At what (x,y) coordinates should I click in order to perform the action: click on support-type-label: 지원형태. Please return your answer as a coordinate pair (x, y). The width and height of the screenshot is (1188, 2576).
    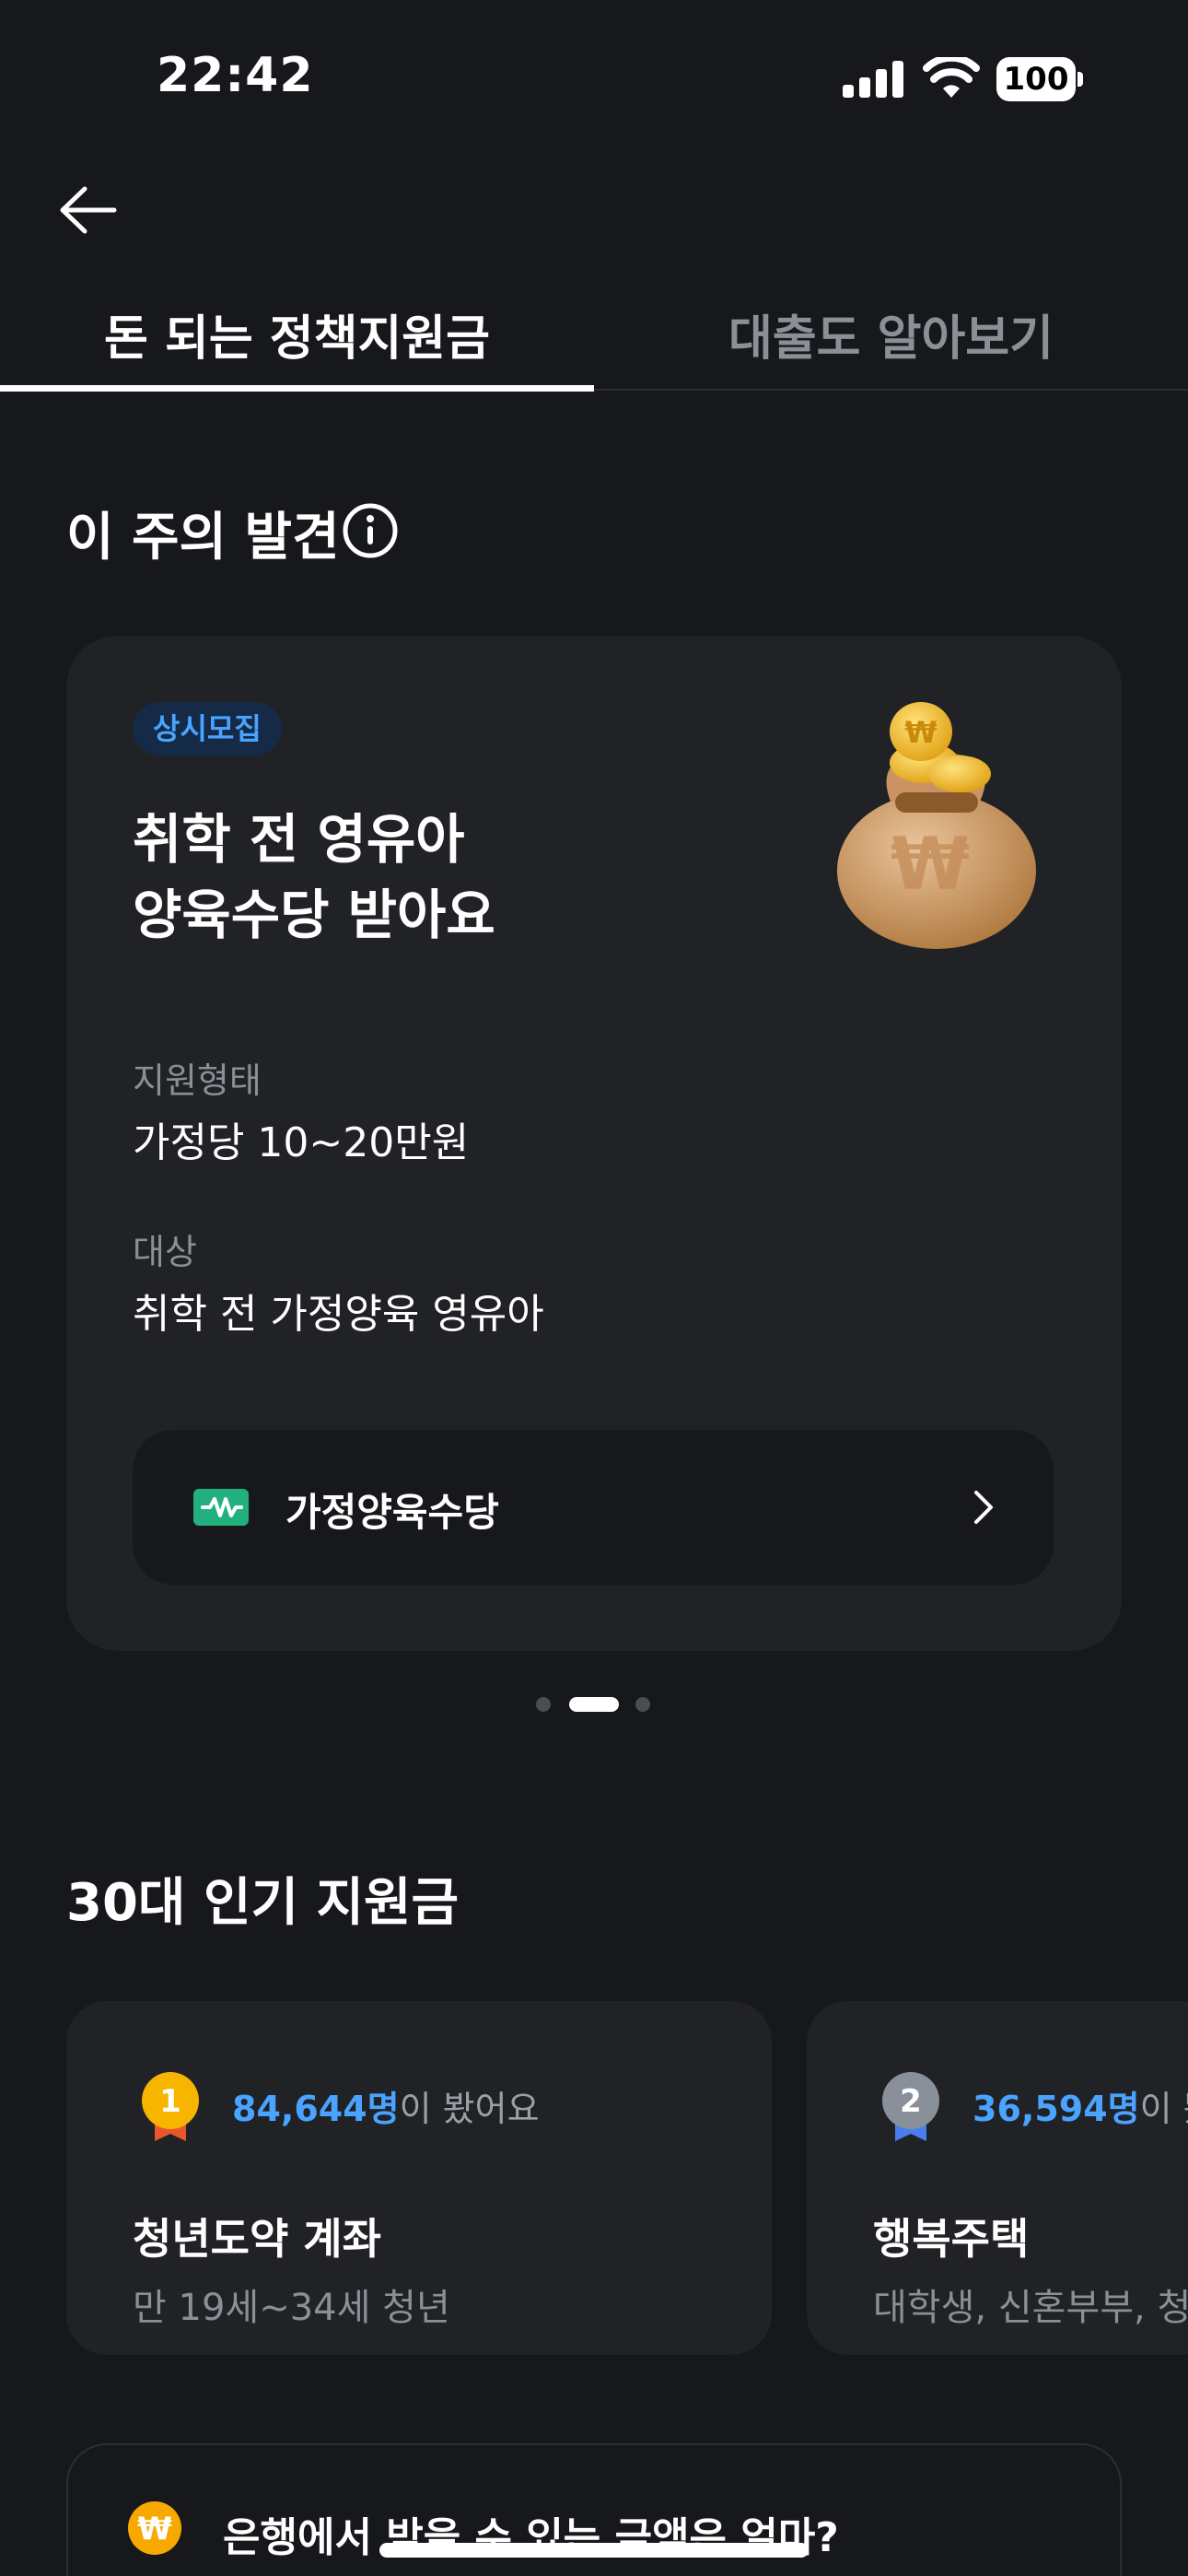
    Looking at the image, I should click on (197, 1080).